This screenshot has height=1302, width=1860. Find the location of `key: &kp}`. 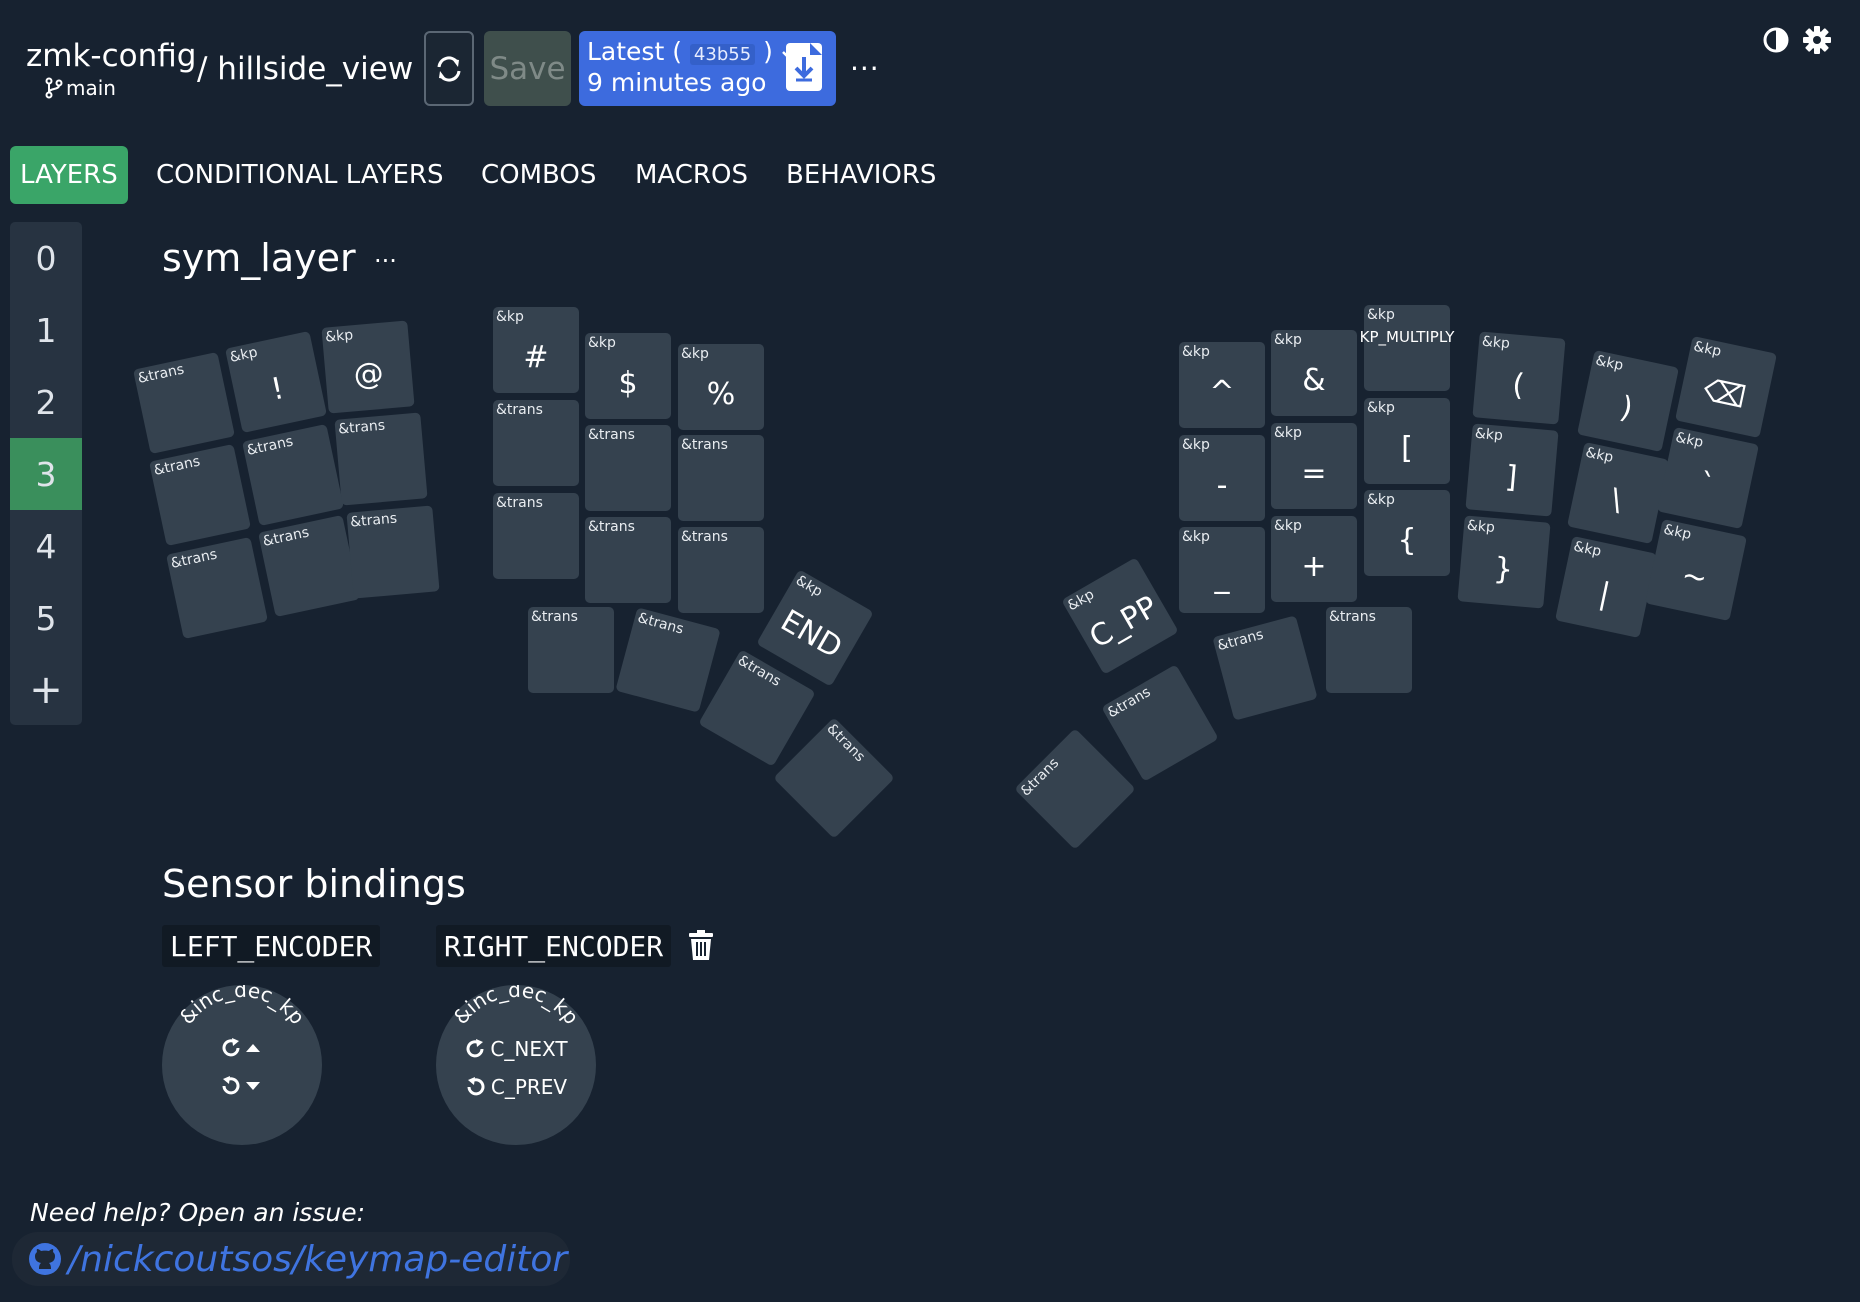

key: &kp} is located at coordinates (1504, 562).